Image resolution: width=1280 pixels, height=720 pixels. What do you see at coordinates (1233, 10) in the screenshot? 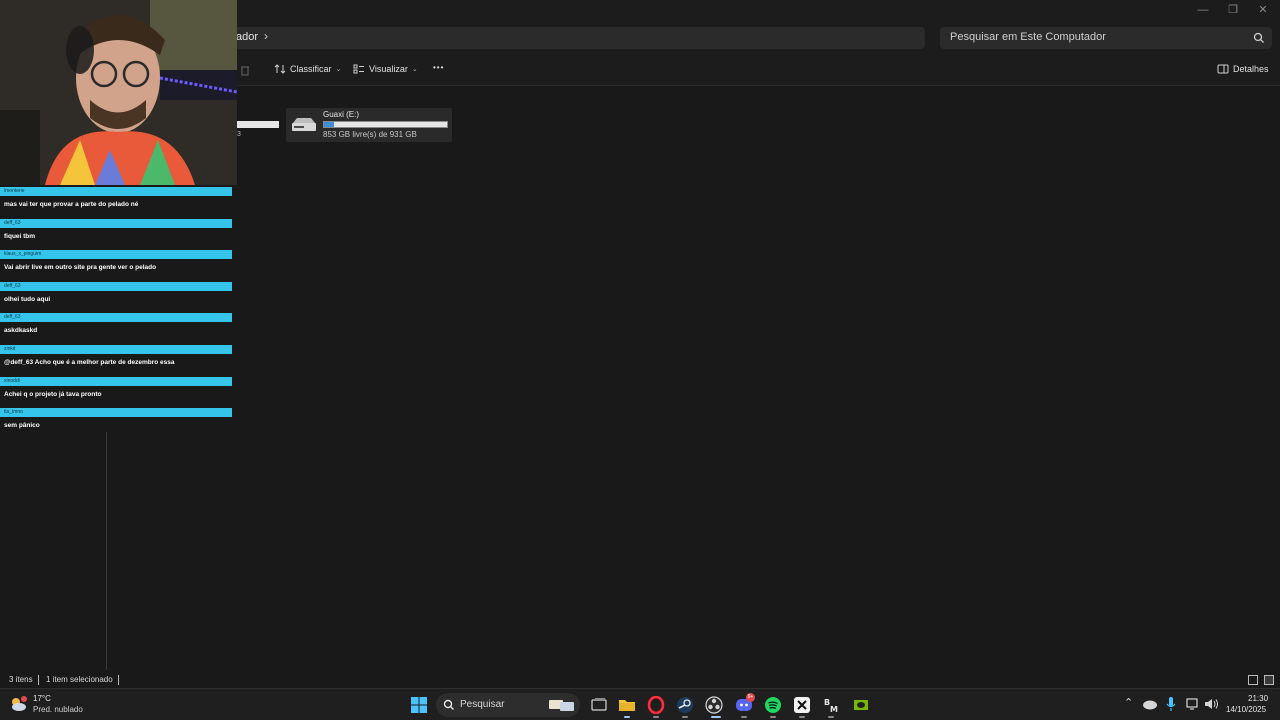
I see `maximize-button: ❐` at bounding box center [1233, 10].